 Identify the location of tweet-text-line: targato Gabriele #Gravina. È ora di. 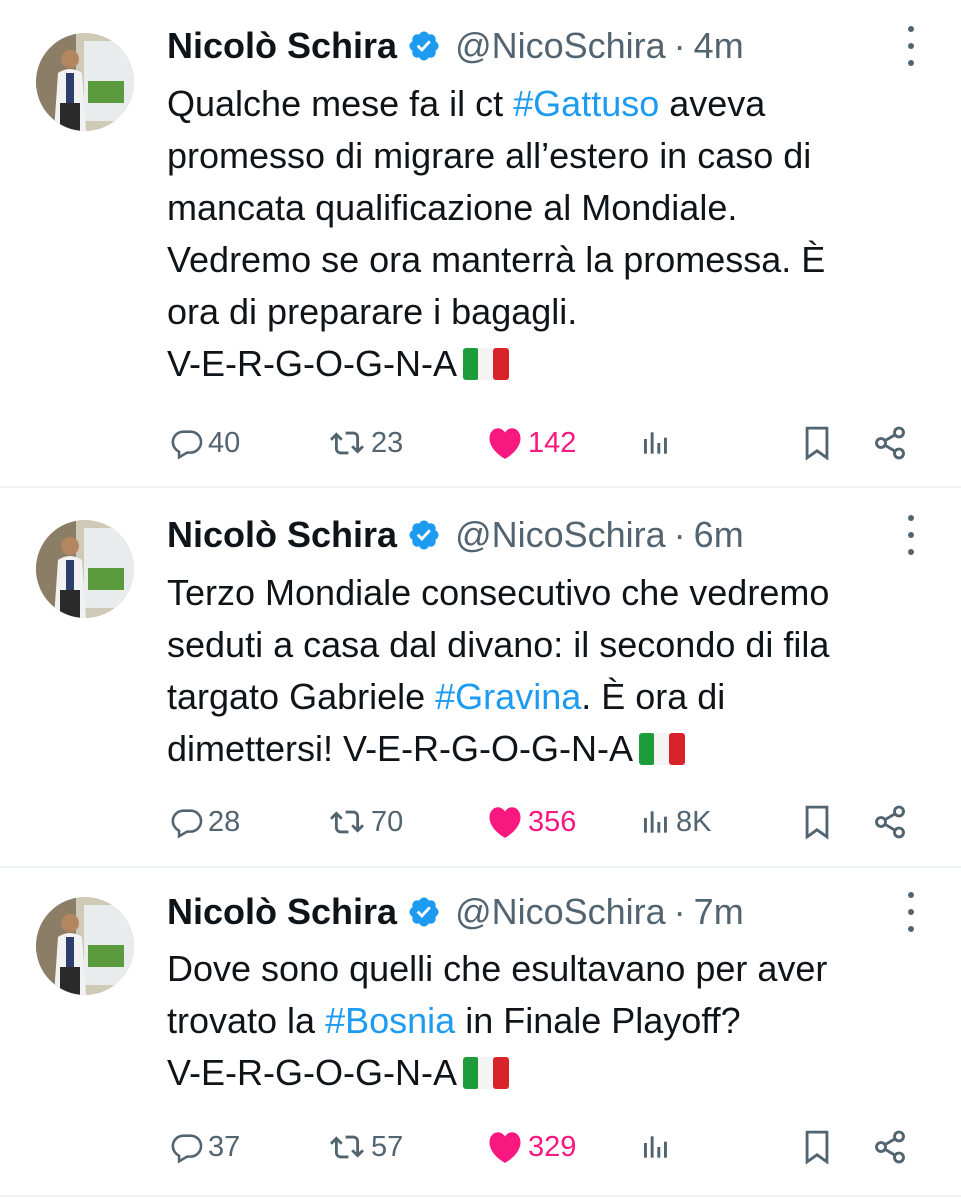
(557, 697).